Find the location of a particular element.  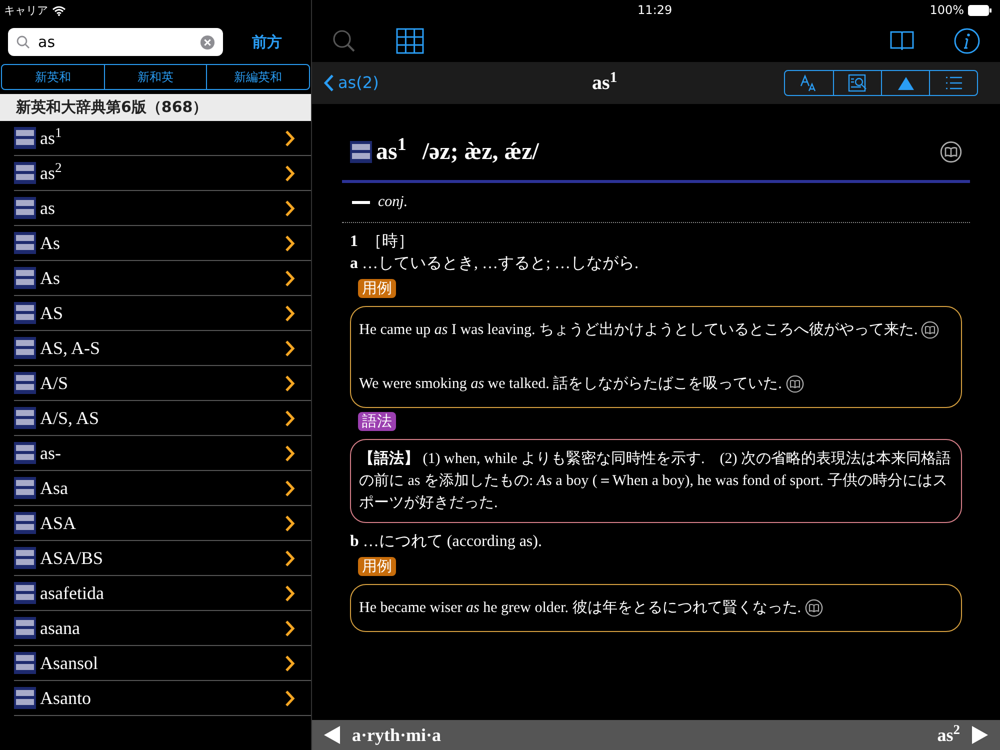

clear-icon is located at coordinates (207, 42).